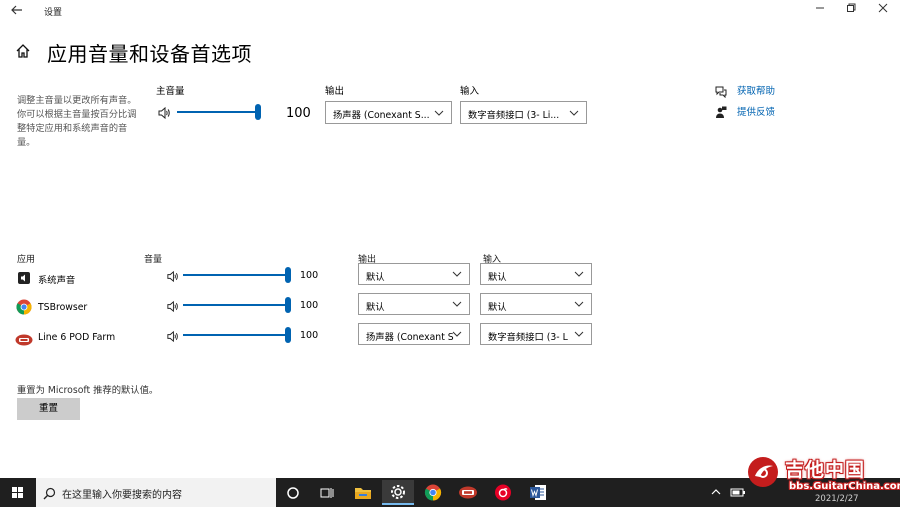 The height and width of the screenshot is (507, 900). I want to click on taskbar-search-box: 在这里输入你要搜索的内容, so click(156, 492).